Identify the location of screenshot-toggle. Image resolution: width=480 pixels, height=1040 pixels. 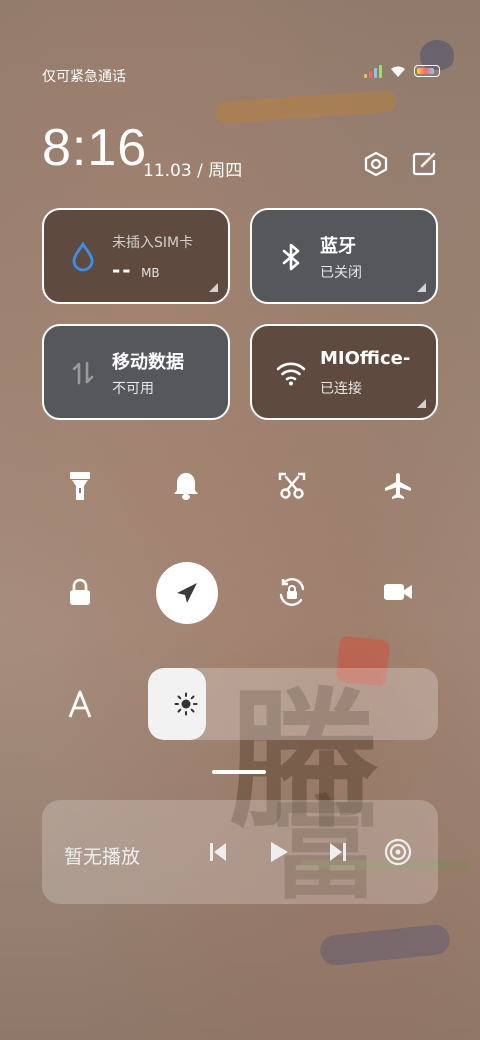
(292, 486).